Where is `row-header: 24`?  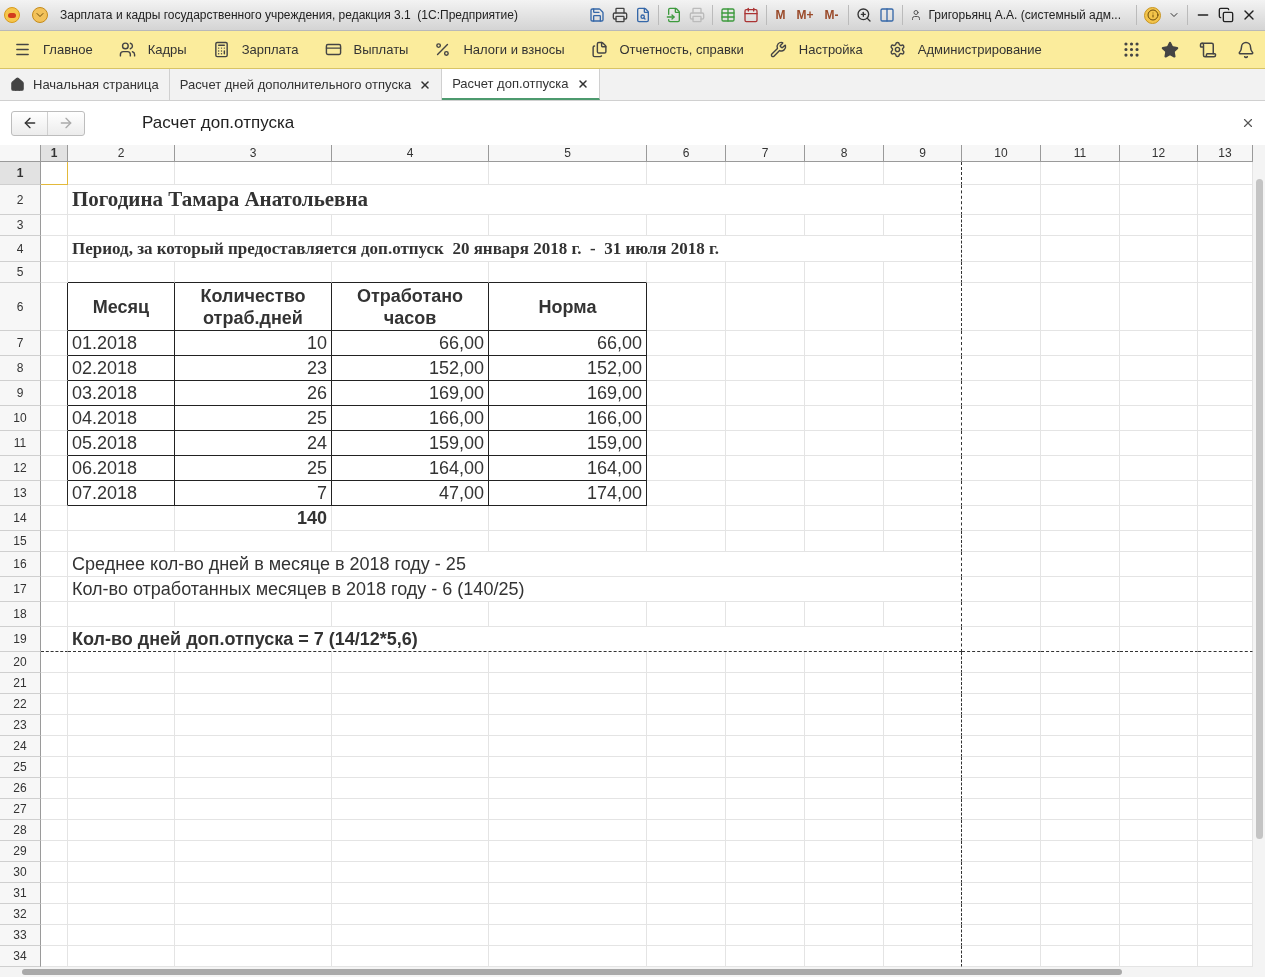 row-header: 24 is located at coordinates (20, 746).